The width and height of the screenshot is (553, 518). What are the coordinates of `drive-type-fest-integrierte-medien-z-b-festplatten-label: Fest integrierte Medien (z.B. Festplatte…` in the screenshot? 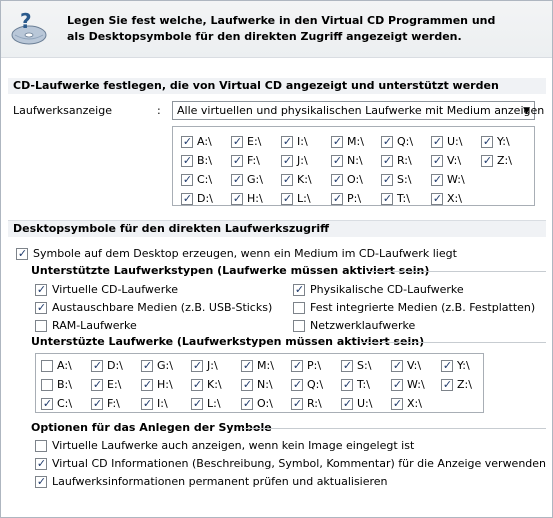 It's located at (422, 308).